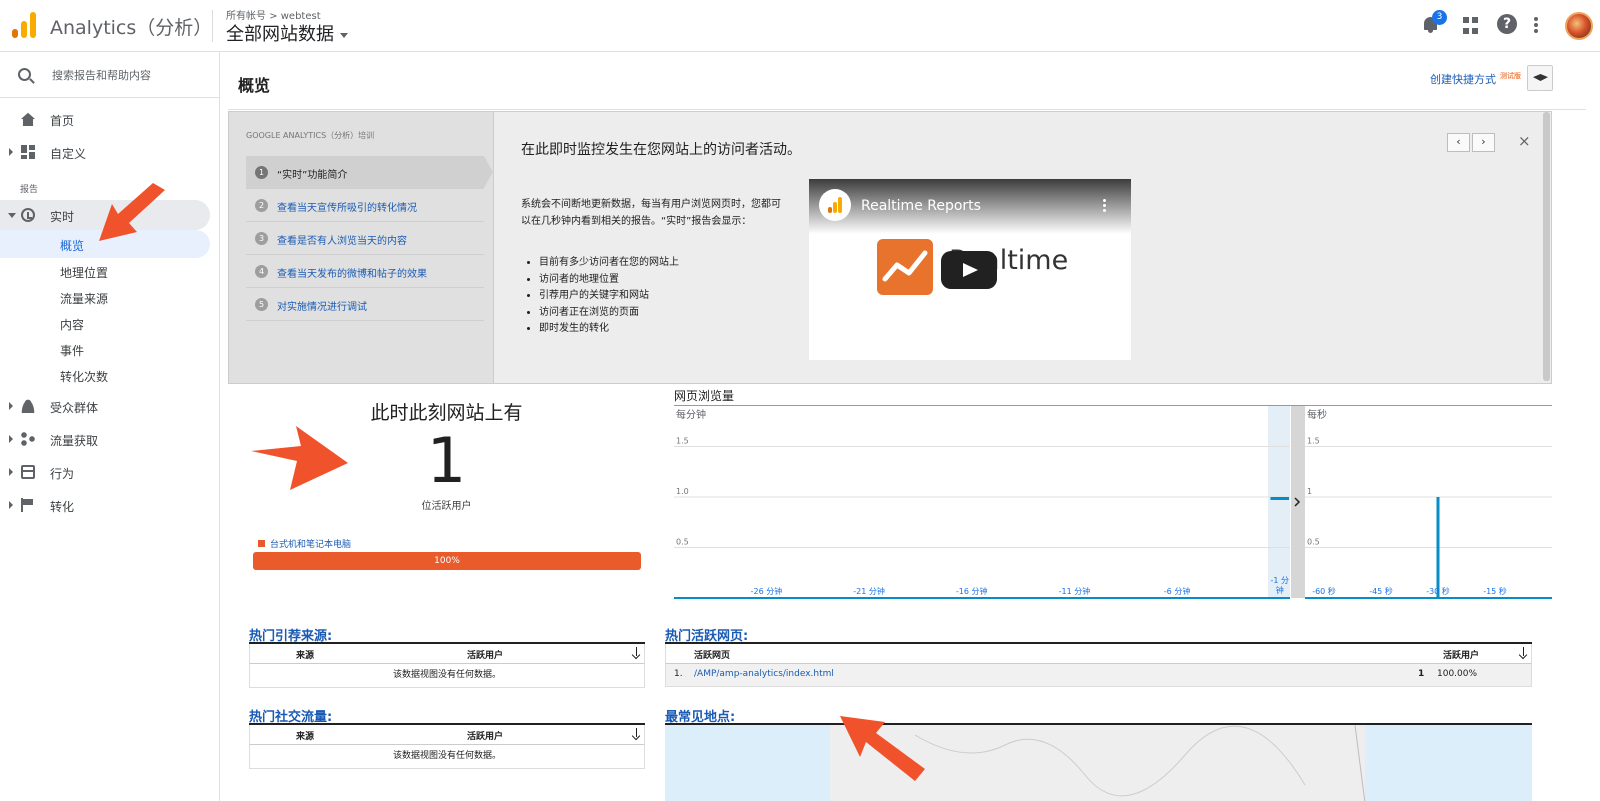 Image resolution: width=1600 pixels, height=801 pixels. Describe the element at coordinates (105, 406) in the screenshot. I see `sidebar-item-audience: 受众群体` at that location.